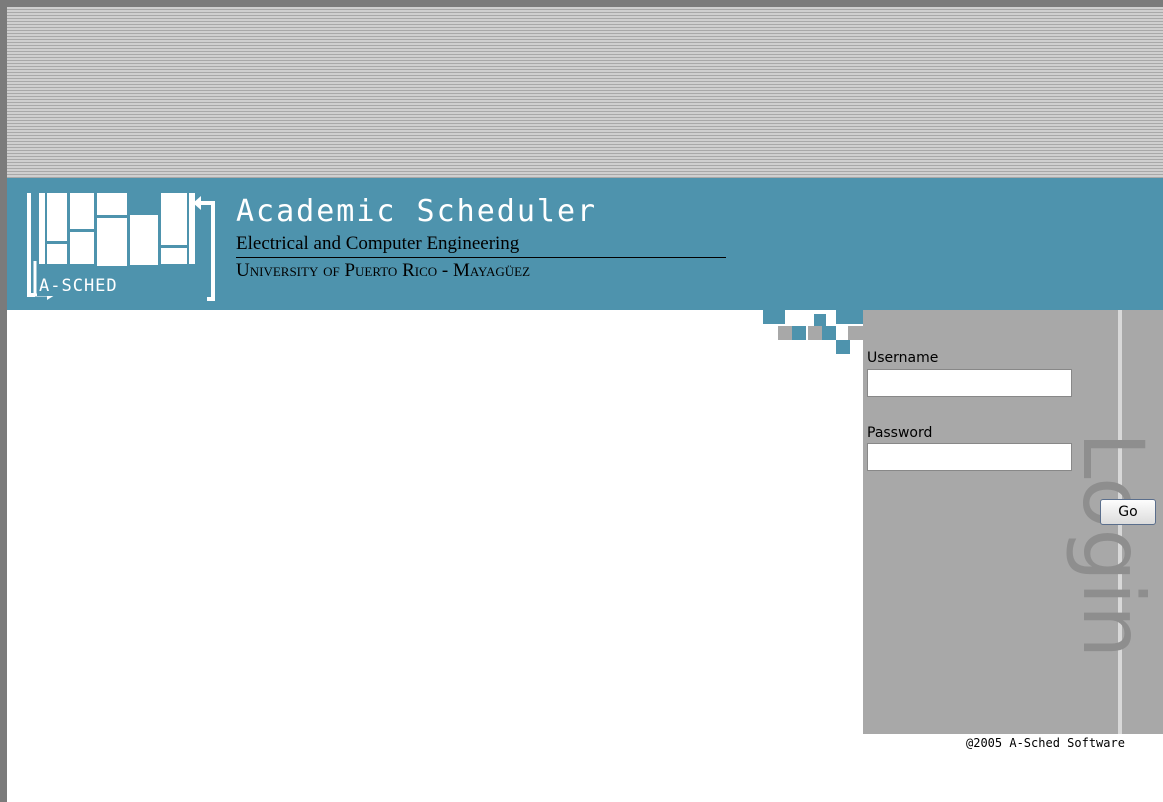  Describe the element at coordinates (969, 383) in the screenshot. I see `username-input` at that location.